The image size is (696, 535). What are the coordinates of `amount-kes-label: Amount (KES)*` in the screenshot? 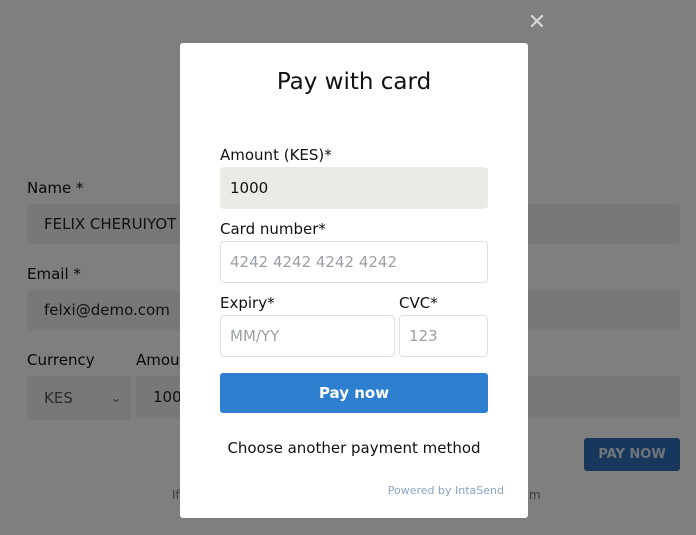 It's located at (276, 155).